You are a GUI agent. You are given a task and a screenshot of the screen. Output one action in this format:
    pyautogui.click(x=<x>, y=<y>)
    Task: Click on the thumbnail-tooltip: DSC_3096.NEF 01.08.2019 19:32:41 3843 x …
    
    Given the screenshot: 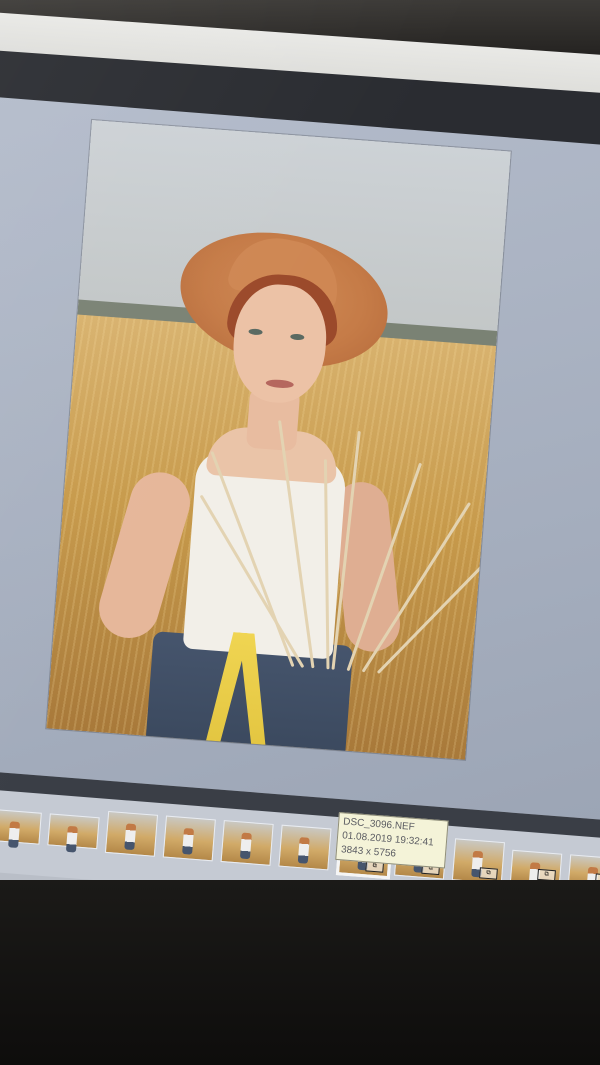 What is the action you would take?
    pyautogui.click(x=392, y=840)
    